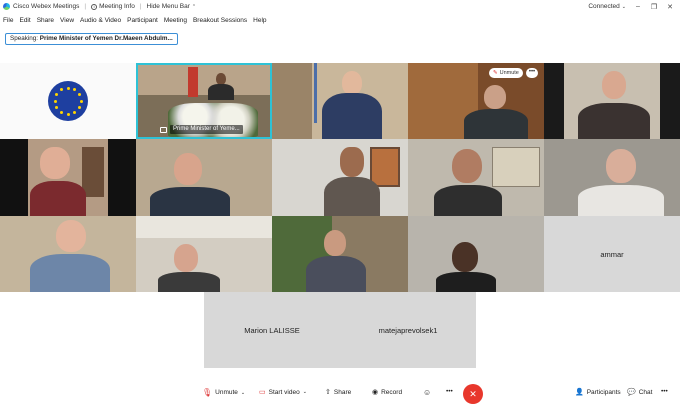 This screenshot has width=680, height=407. I want to click on menu-breakout-sessions: Breakout Sessions, so click(220, 20).